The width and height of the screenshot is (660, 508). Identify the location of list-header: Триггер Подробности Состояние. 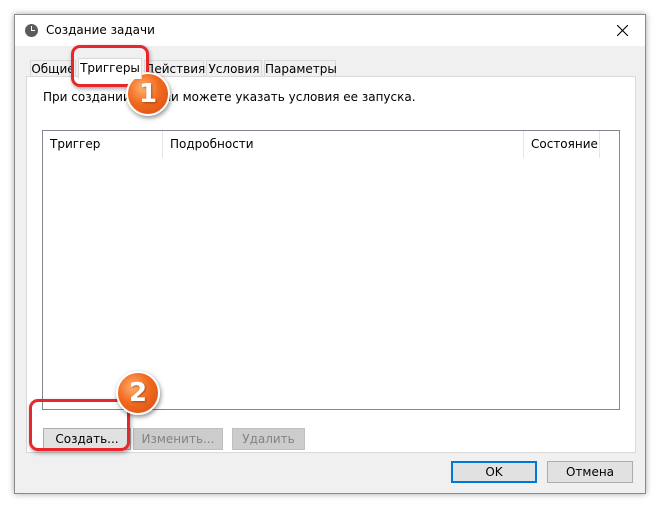
(331, 144).